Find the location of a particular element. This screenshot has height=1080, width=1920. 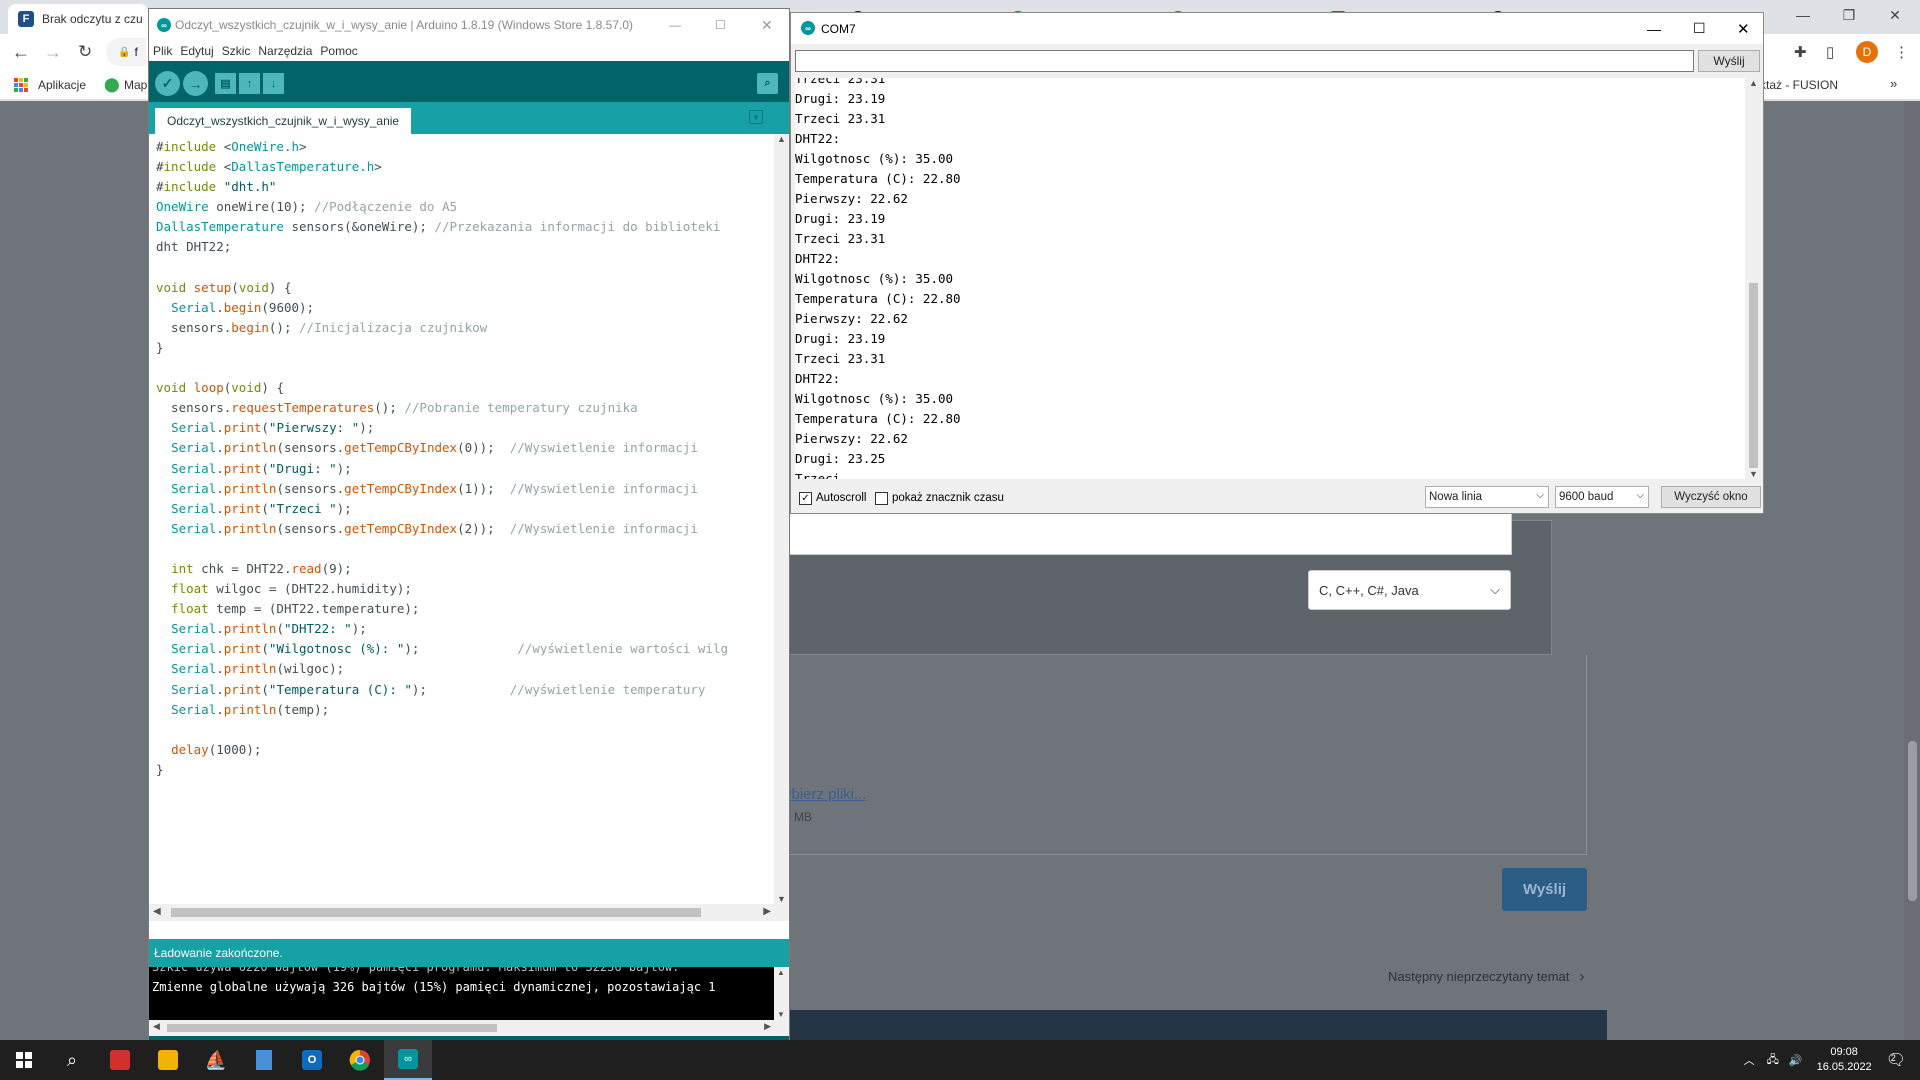

code-line: #include <OneWire.h> is located at coordinates (231, 146).